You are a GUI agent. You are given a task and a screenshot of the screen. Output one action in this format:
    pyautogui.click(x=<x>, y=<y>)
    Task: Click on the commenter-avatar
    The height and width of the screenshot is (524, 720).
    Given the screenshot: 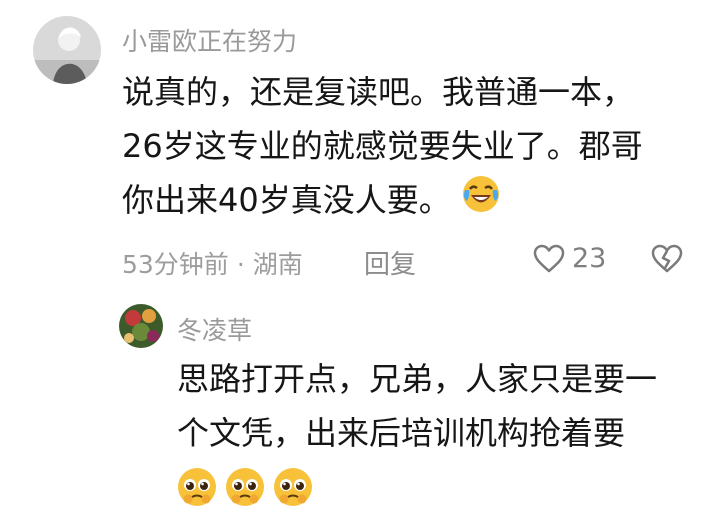 What is the action you would take?
    pyautogui.click(x=67, y=50)
    